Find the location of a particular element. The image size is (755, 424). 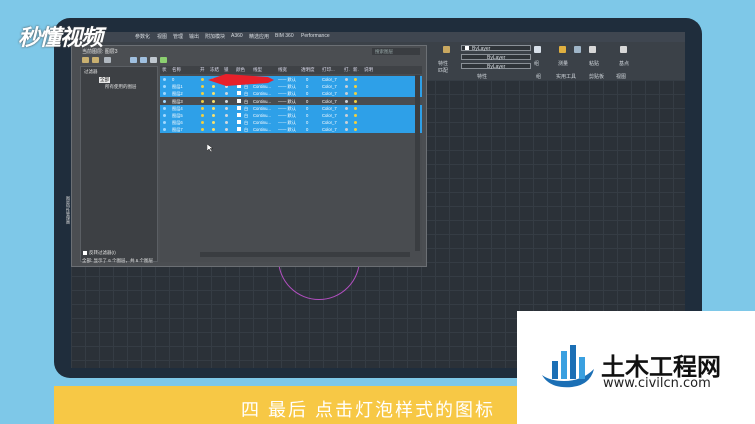

layer-row: 图层7 白 Continu... —— 默认 0 Color_7 is located at coordinates (291, 130).